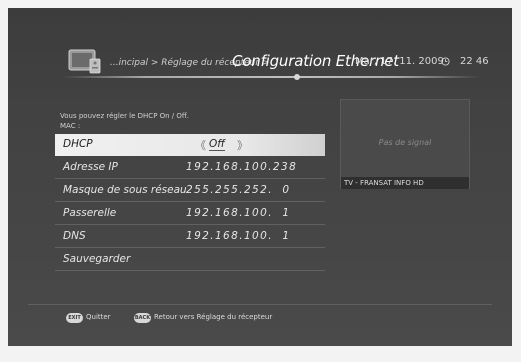 This screenshot has width=521, height=362. Describe the element at coordinates (125, 190) in the screenshot. I see `setting-label: Masque de sous réseau` at that location.